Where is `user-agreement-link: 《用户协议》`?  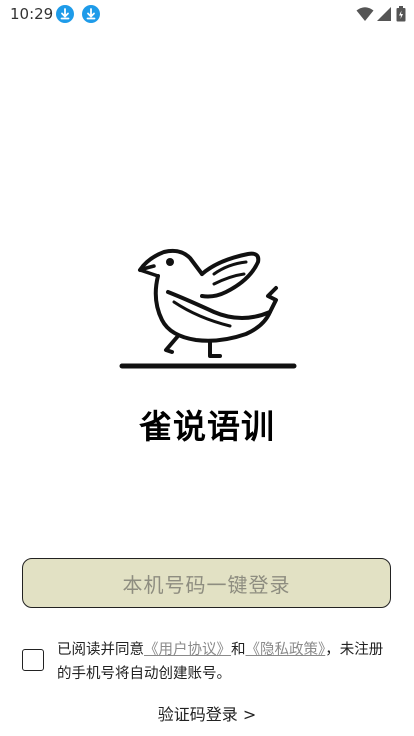
user-agreement-link: 《用户协议》 is located at coordinates (187, 650).